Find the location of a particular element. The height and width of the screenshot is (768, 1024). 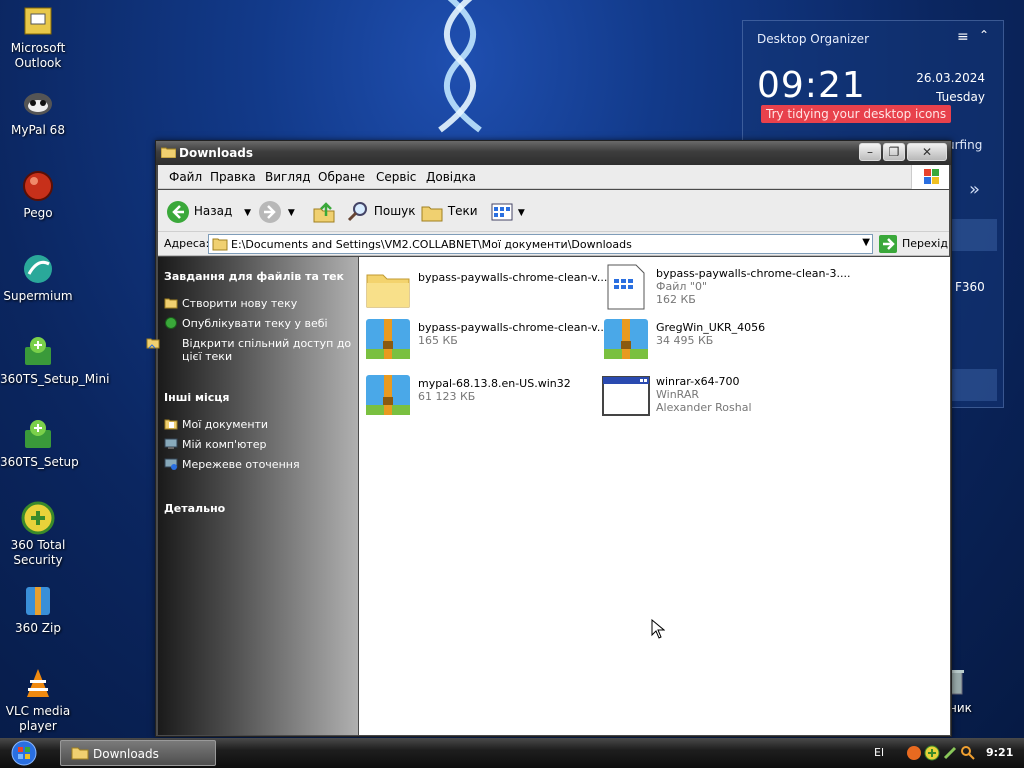

file-item: GregWin_UKR_4056 34 495 КБ is located at coordinates (719, 339).